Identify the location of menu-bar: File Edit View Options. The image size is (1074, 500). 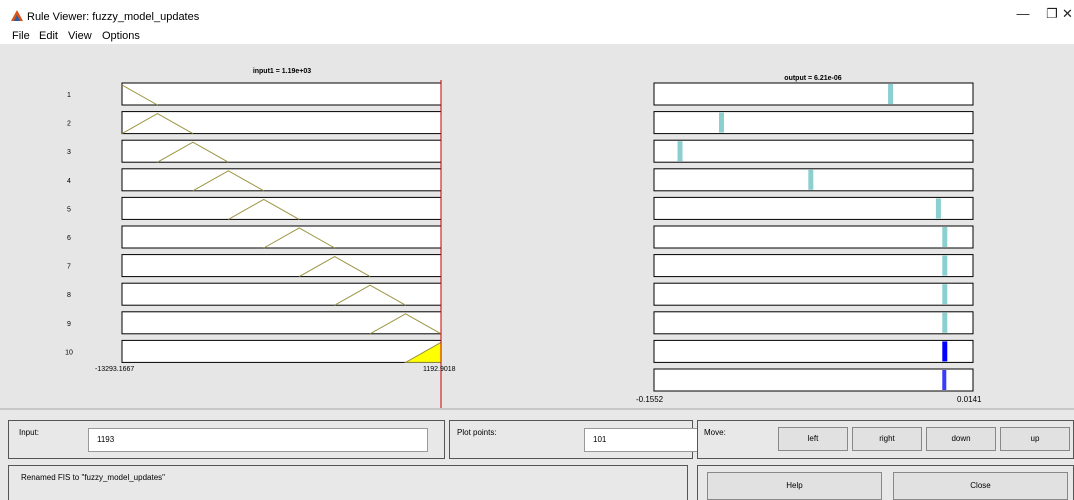
(537, 36).